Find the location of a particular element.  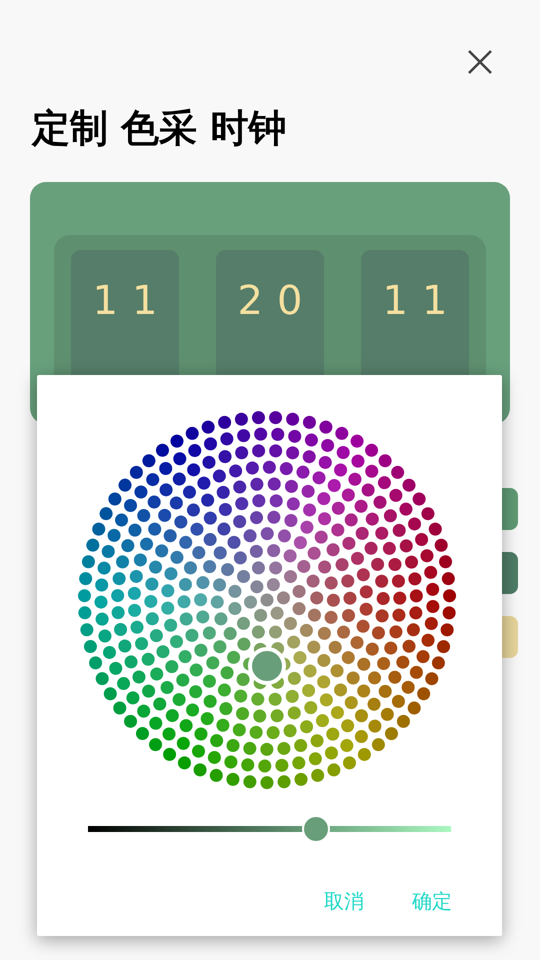

dialog-button: 确定 is located at coordinates (432, 901).